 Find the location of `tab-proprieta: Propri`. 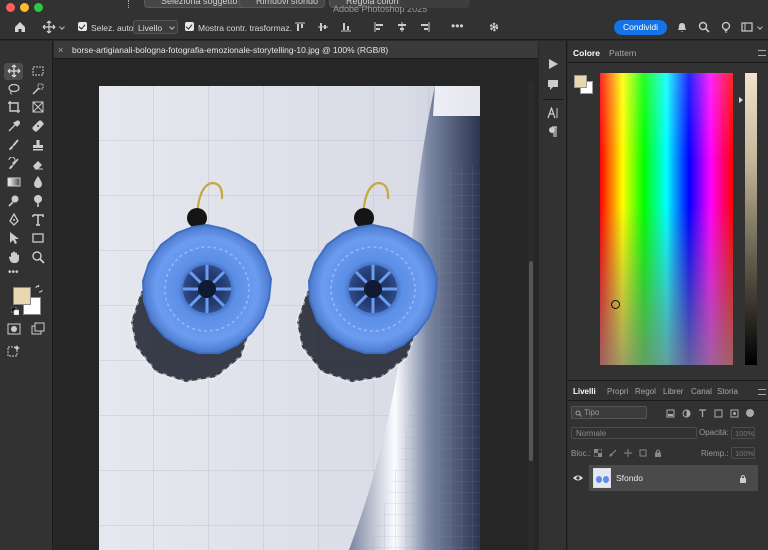

tab-proprieta: Propri is located at coordinates (617, 391).